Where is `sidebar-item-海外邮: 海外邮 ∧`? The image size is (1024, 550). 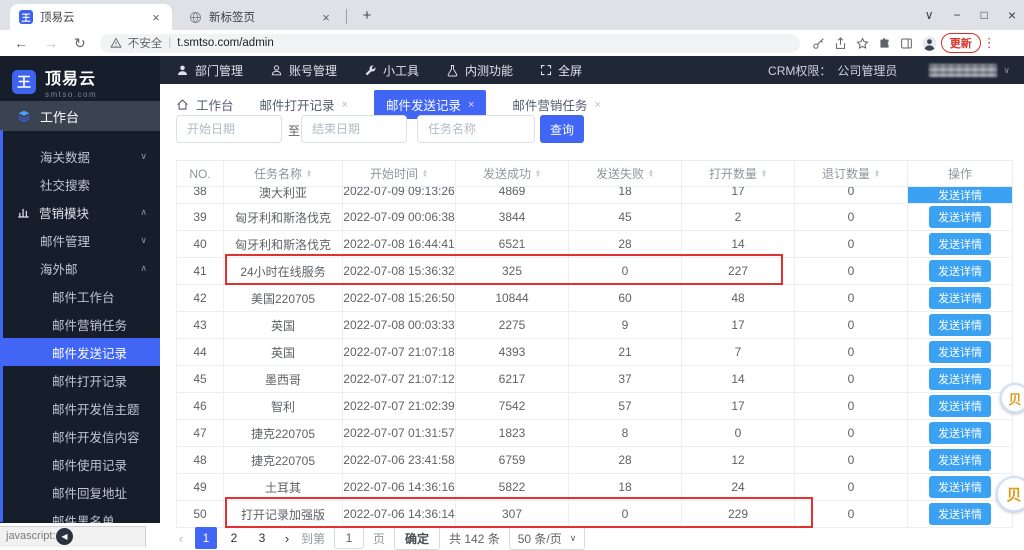 sidebar-item-海外邮: 海外邮 ∧ is located at coordinates (80, 268).